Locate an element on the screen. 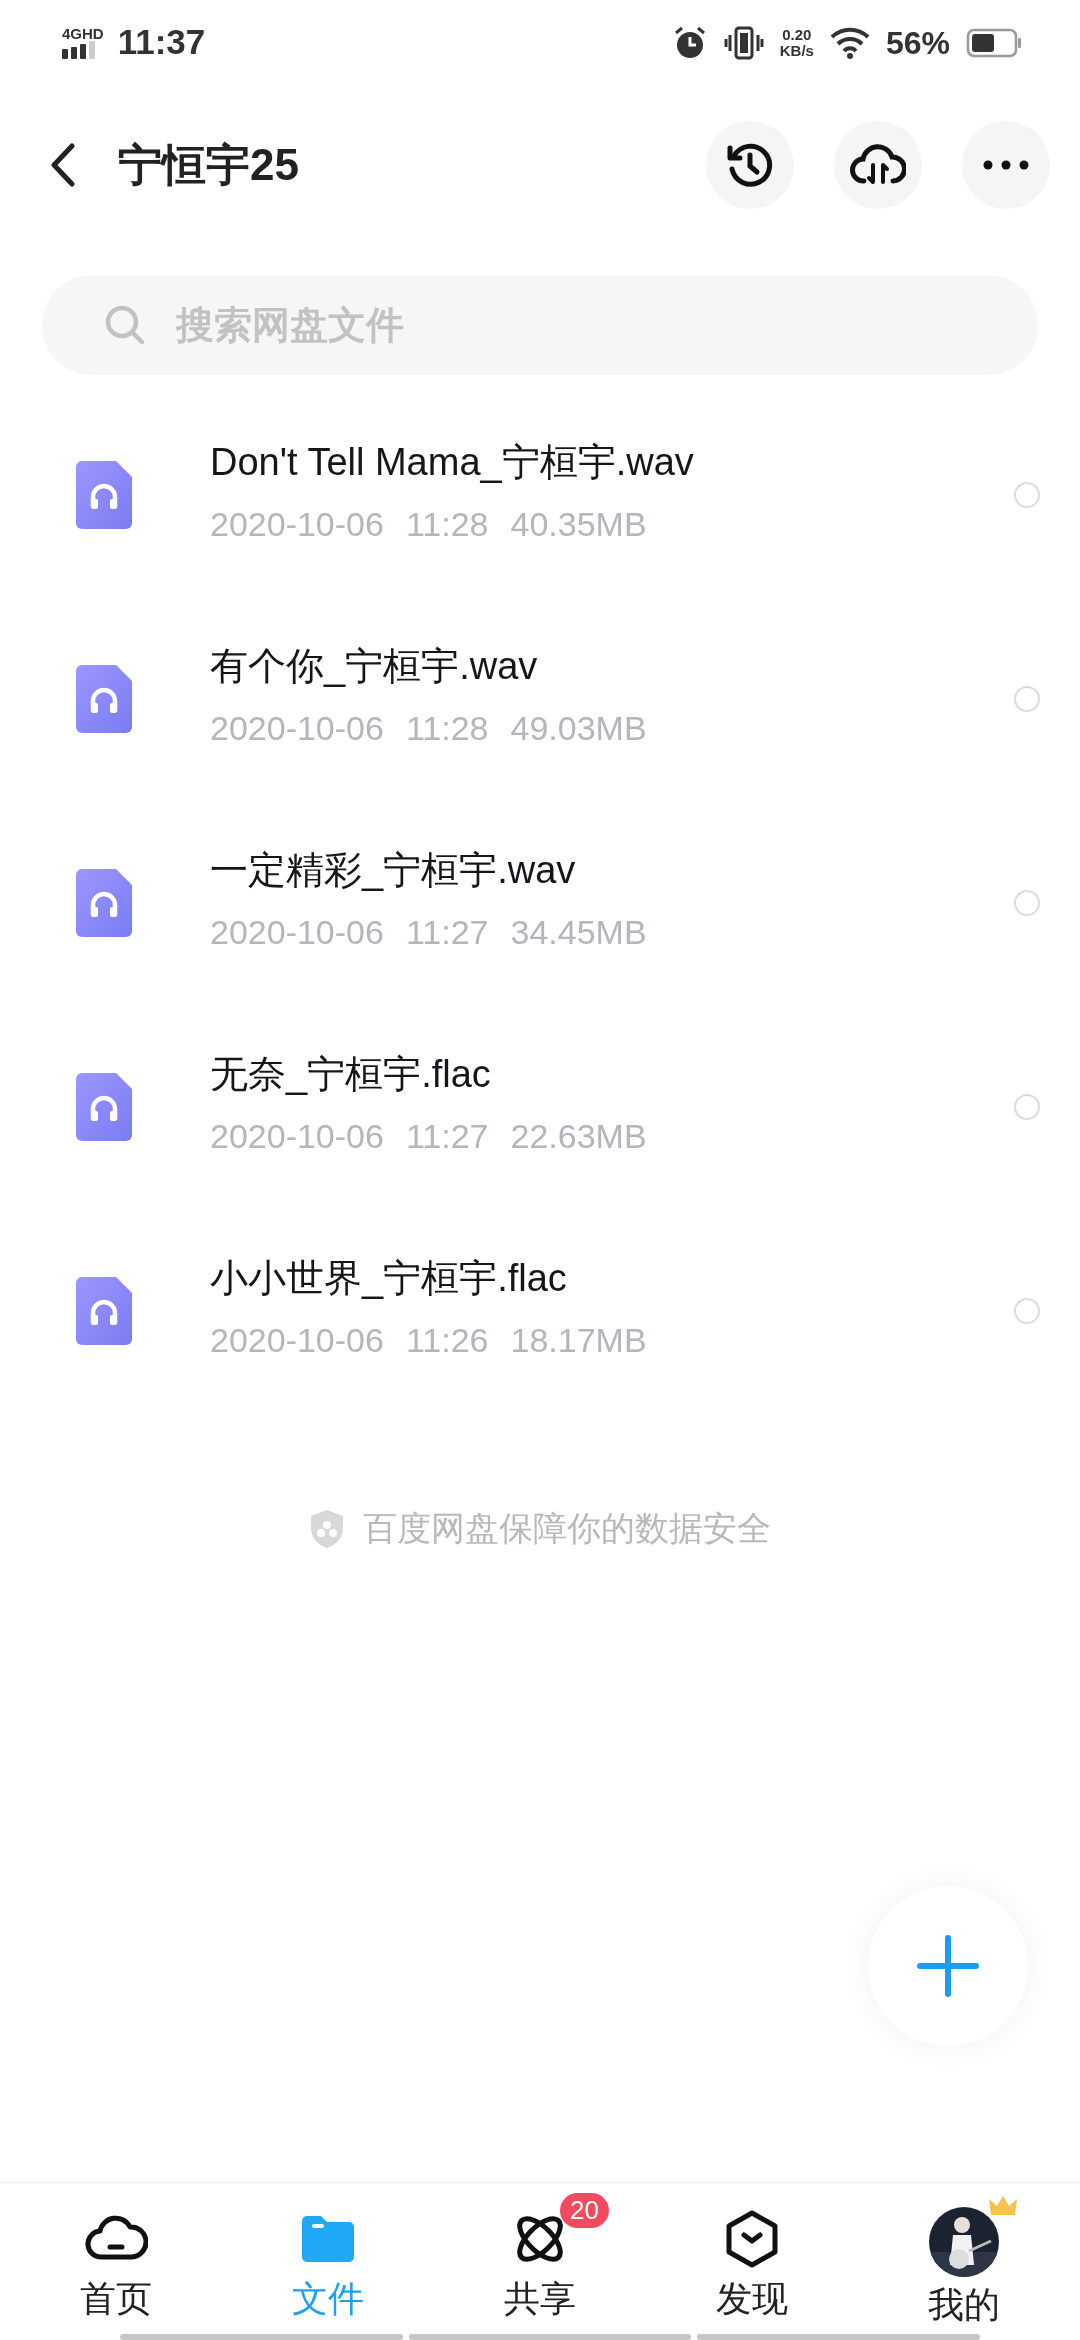  vibrate-icon is located at coordinates (743, 42).